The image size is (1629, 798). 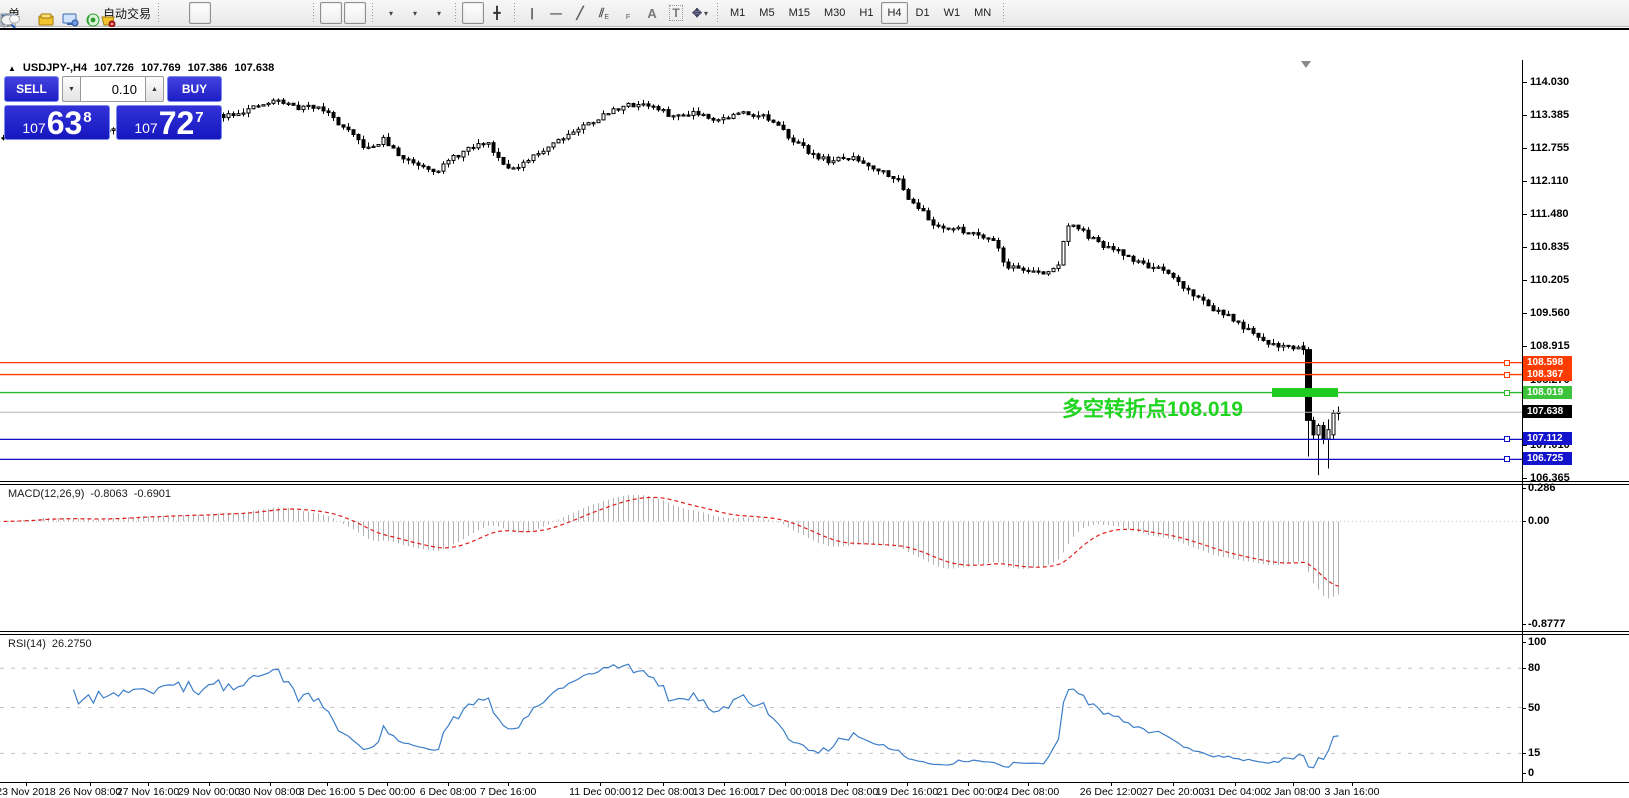 What do you see at coordinates (894, 13) in the screenshot?
I see `timeframe-button-h4: H4` at bounding box center [894, 13].